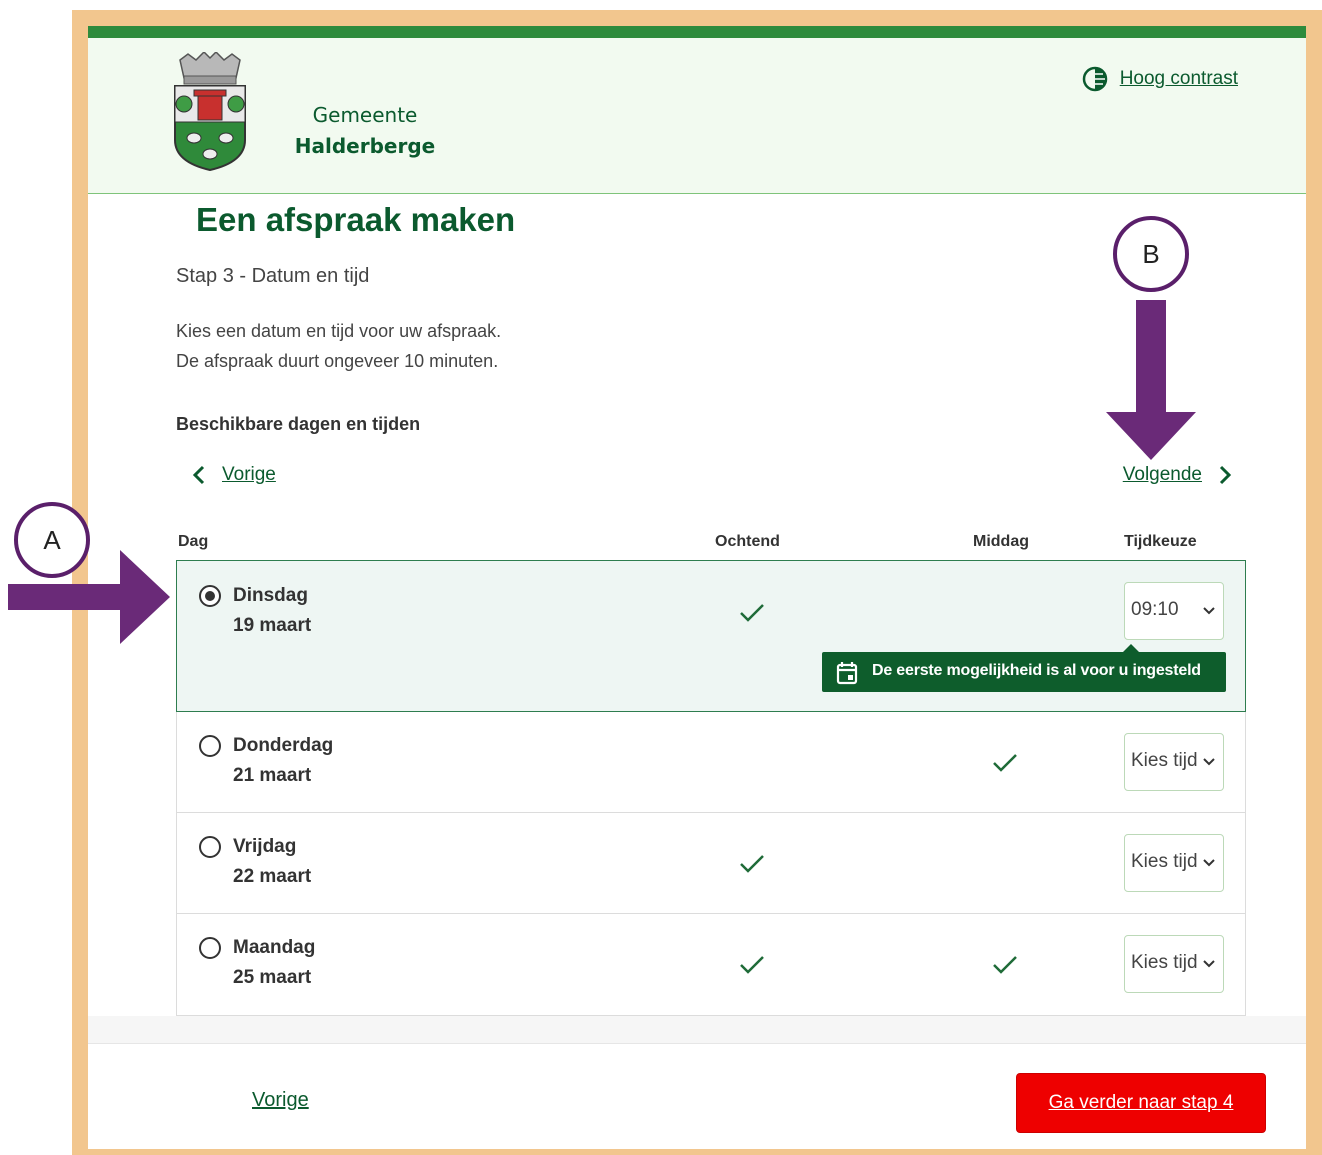 The width and height of the screenshot is (1322, 1155). What do you see at coordinates (697, 1030) in the screenshot?
I see `footer-divider` at bounding box center [697, 1030].